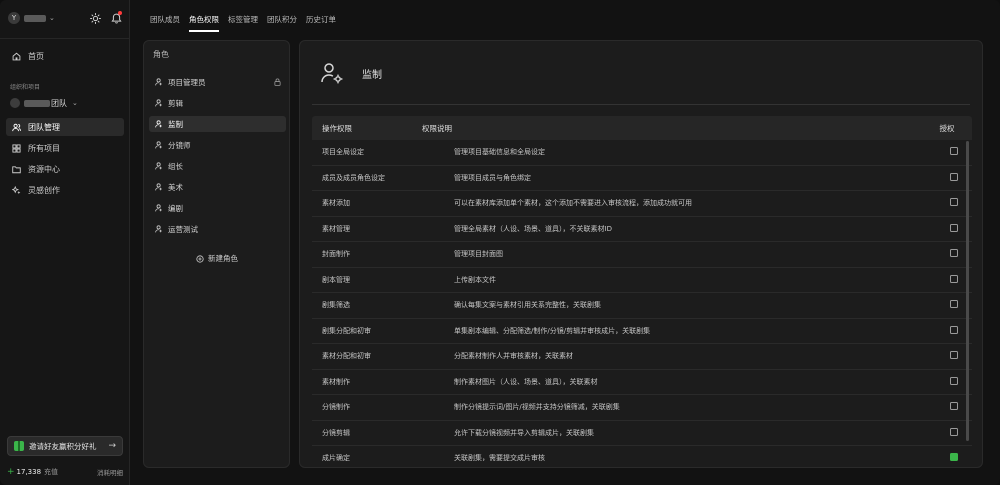  I want to click on role-label: 分镜师, so click(179, 145).